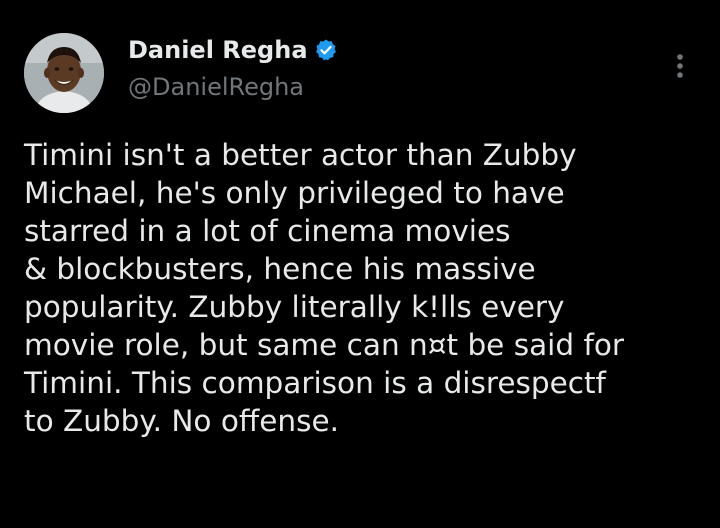 The image size is (720, 528). I want to click on tweet-text-line: starred in a lot of cinema movies, so click(267, 231).